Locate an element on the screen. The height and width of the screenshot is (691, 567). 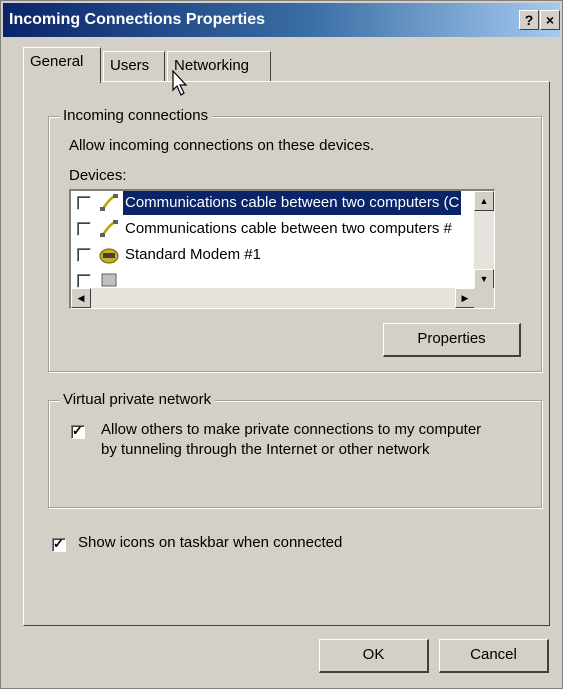
tab-general: General is located at coordinates (62, 65).